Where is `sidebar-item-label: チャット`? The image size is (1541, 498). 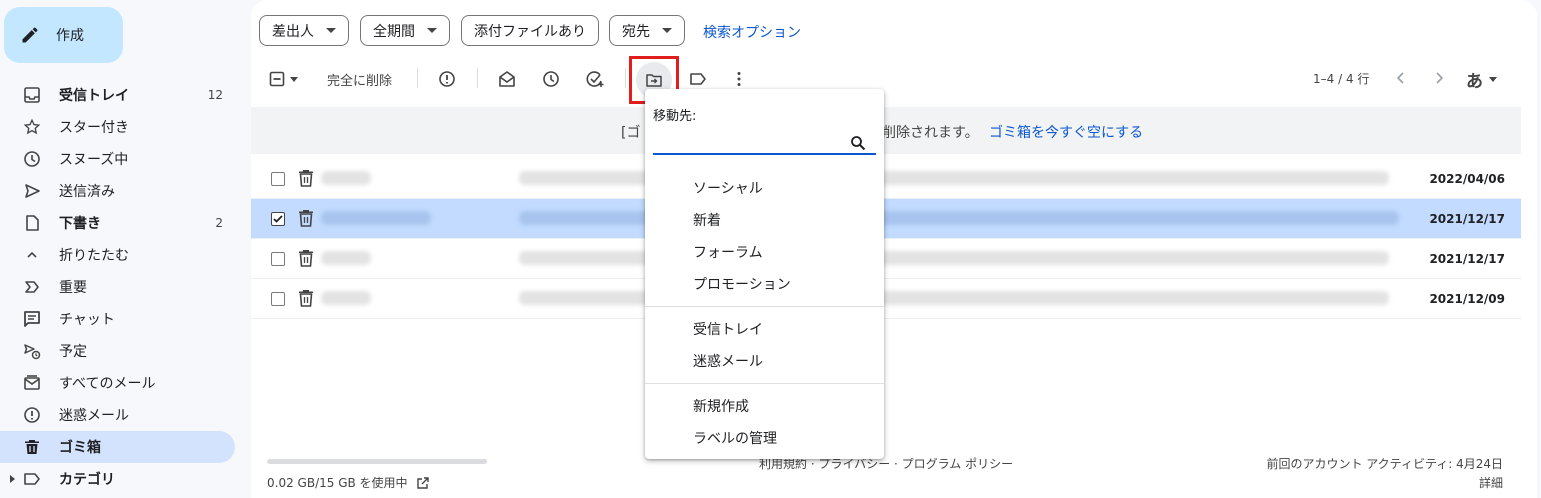
sidebar-item-label: チャット is located at coordinates (87, 320).